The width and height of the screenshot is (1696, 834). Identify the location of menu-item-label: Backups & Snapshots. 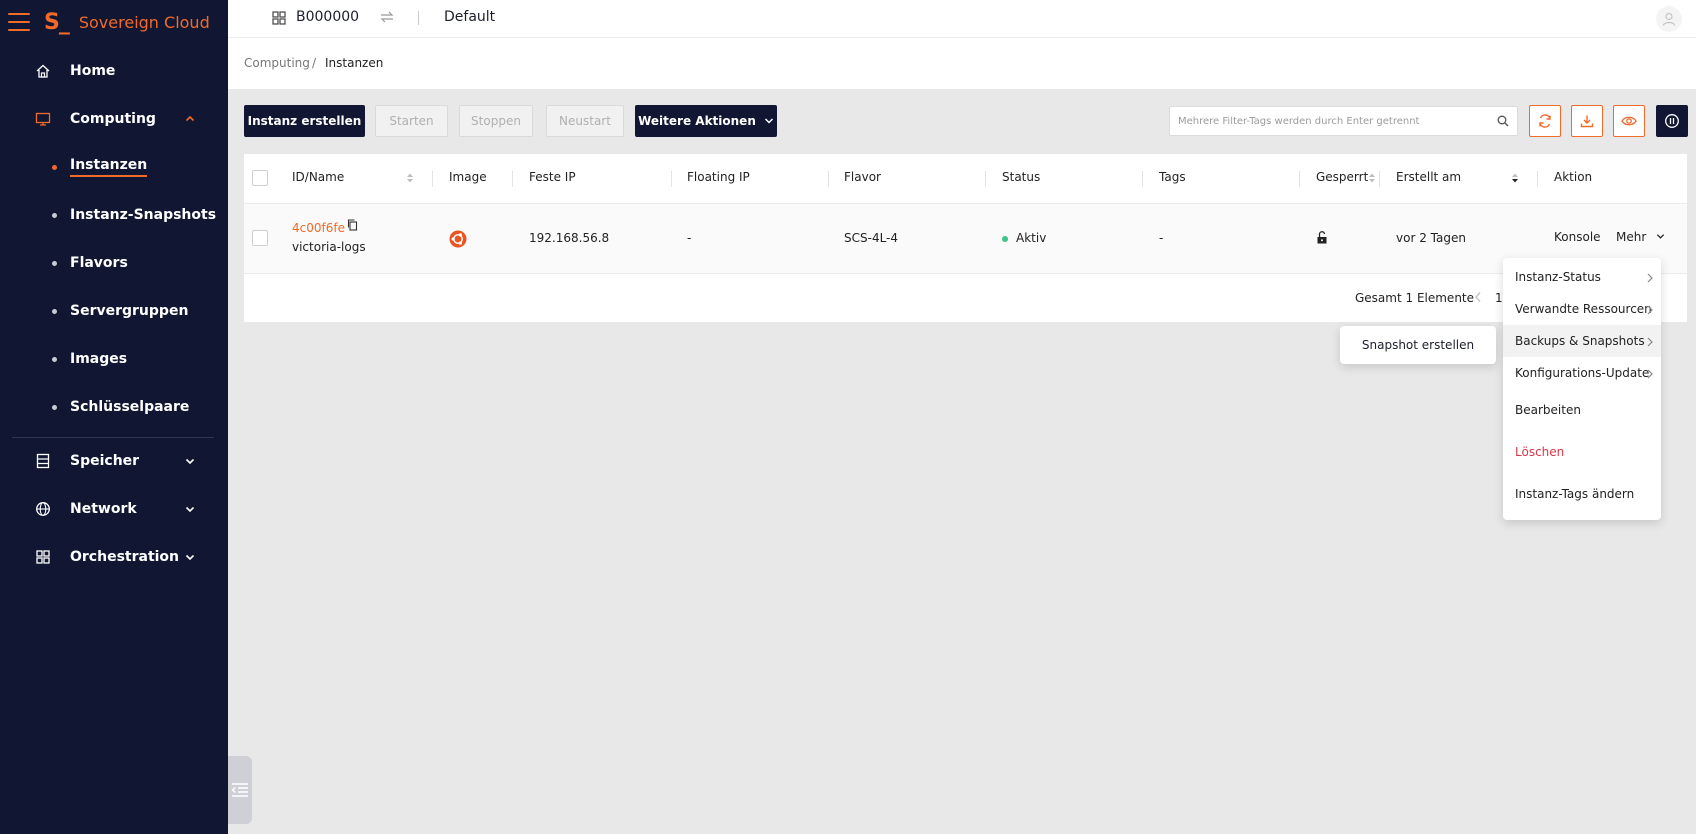
(1580, 341).